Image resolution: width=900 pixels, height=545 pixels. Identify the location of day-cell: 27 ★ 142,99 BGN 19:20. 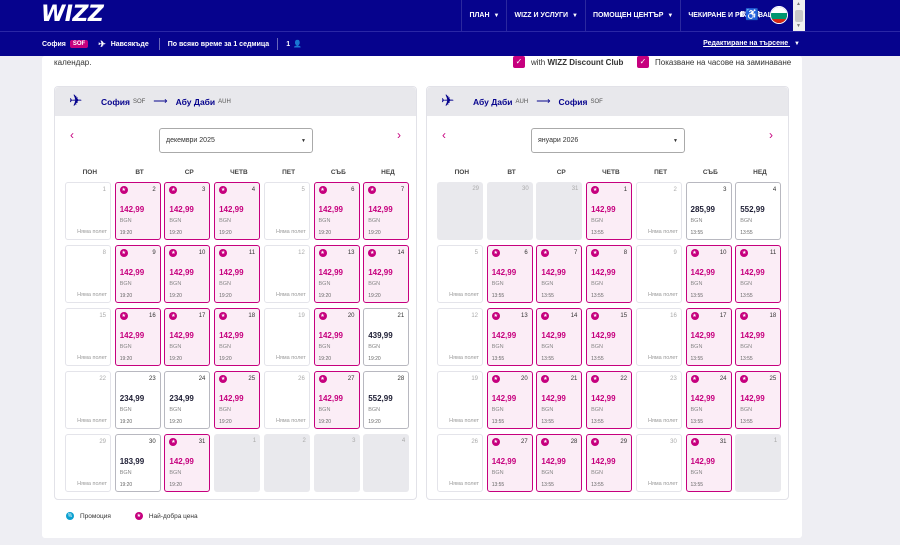
(336, 400).